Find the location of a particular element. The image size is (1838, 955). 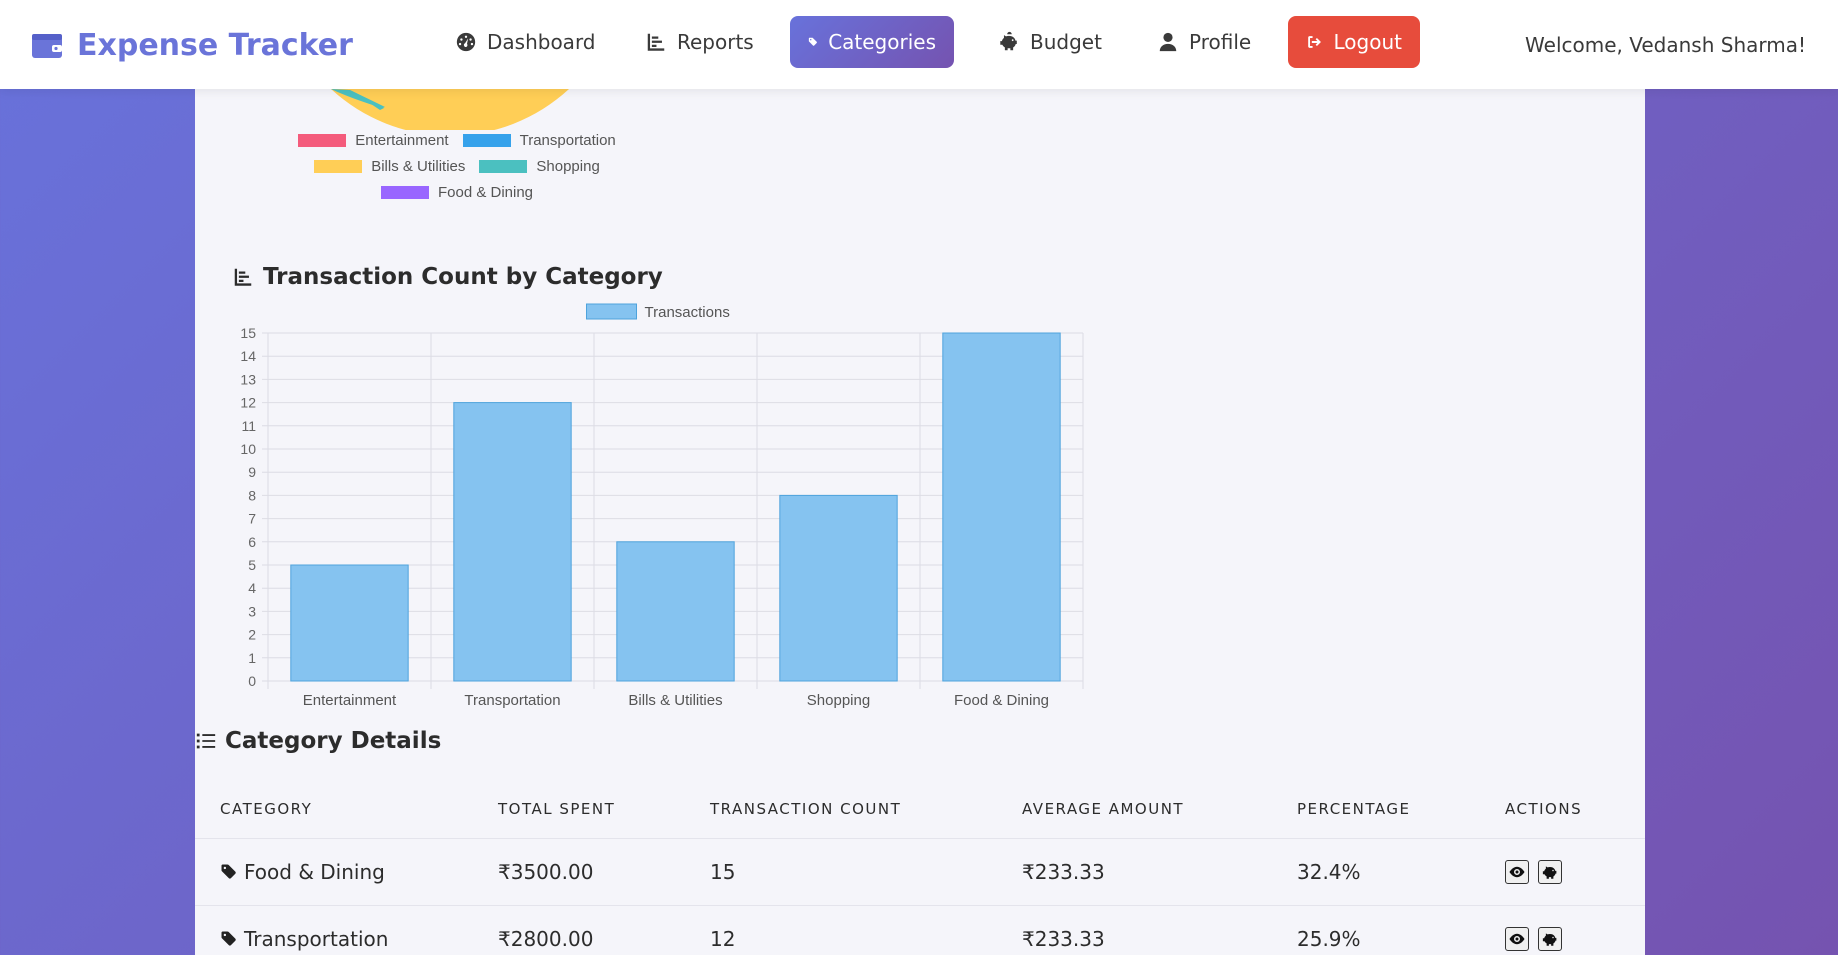

column-header: TOTAL SPENT is located at coordinates (579, 809).